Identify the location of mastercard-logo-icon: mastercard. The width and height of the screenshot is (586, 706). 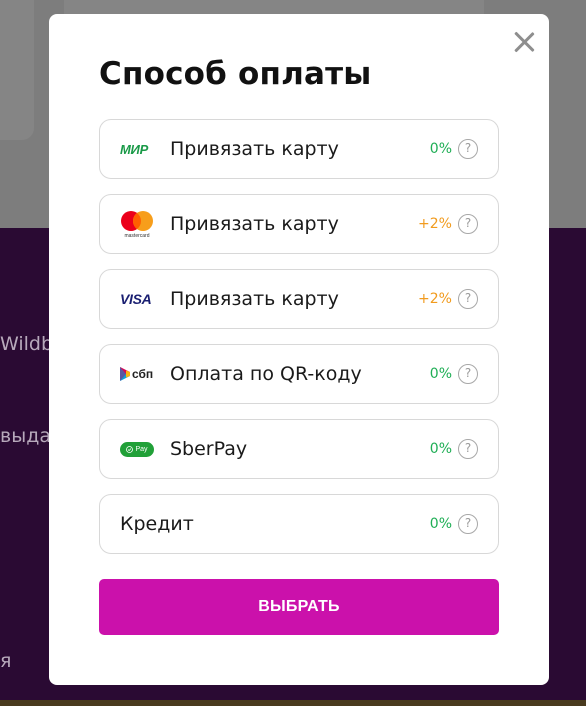
(137, 224).